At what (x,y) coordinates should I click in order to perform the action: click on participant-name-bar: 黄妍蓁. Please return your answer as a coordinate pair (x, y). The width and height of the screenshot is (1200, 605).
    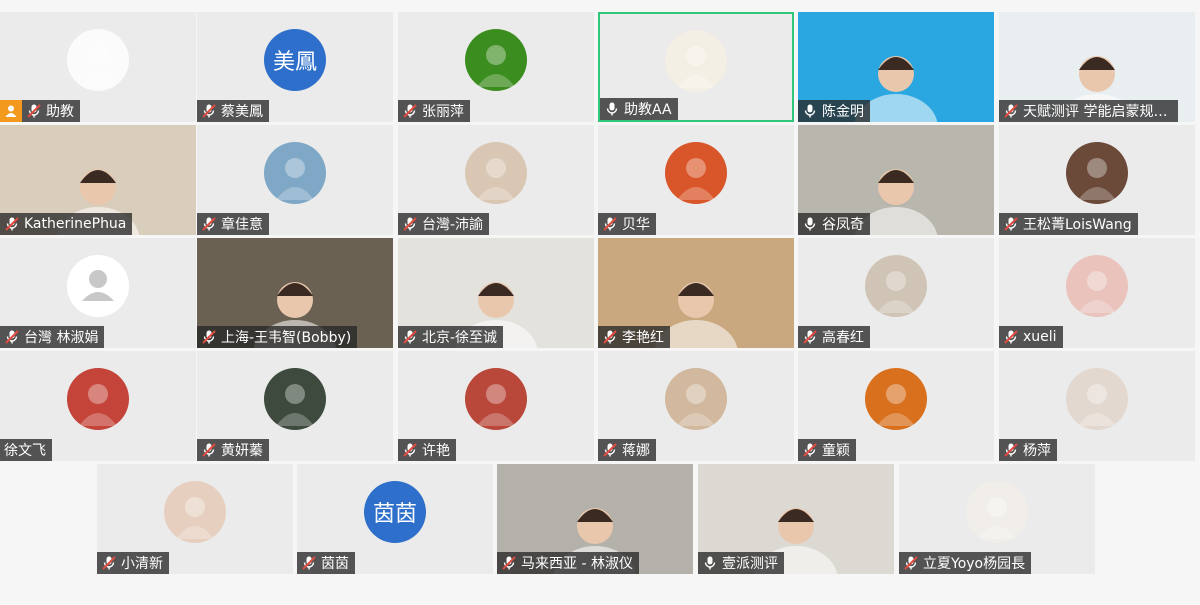
    Looking at the image, I should click on (233, 450).